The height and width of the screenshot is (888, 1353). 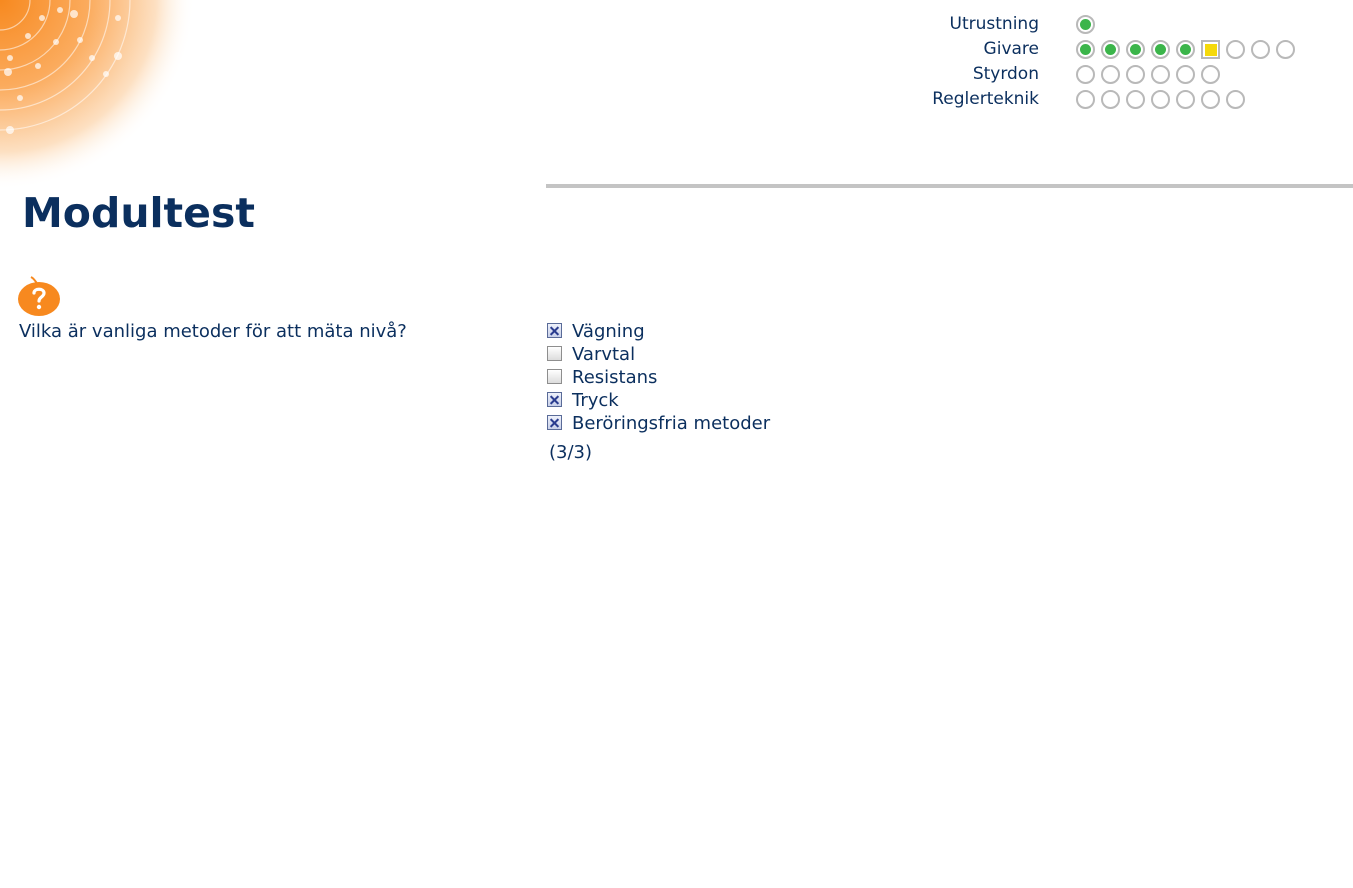 I want to click on answer-label: Beröringsfria metoder, so click(x=671, y=423).